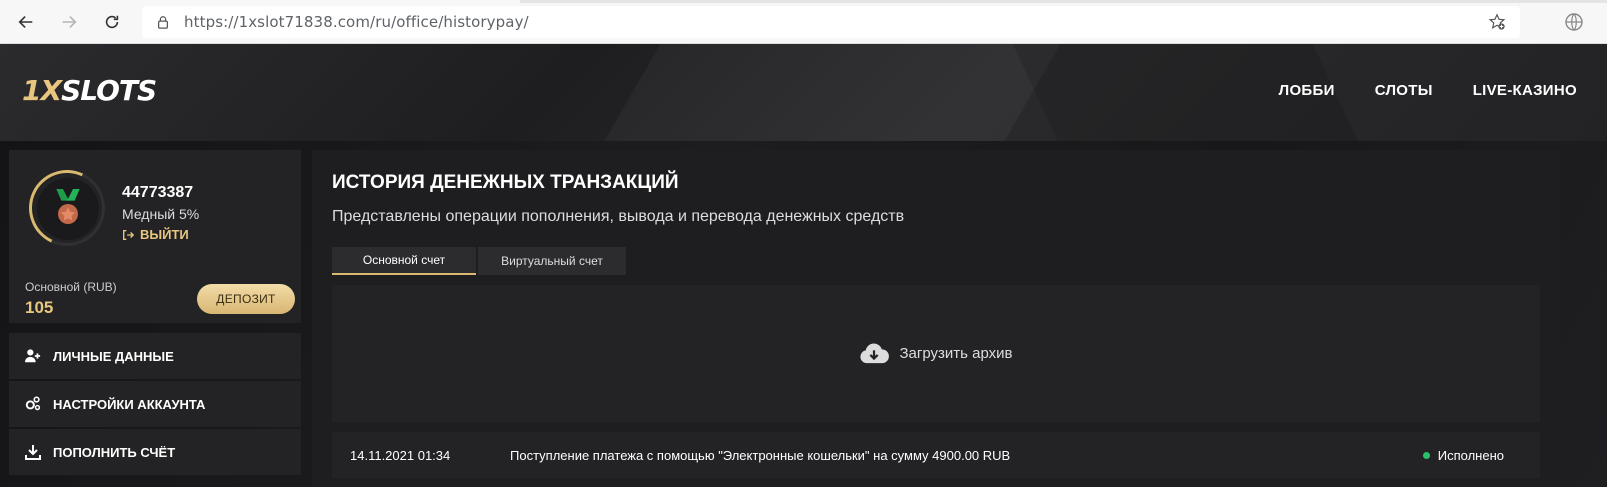  I want to click on header-background-facet, so click(820, 92).